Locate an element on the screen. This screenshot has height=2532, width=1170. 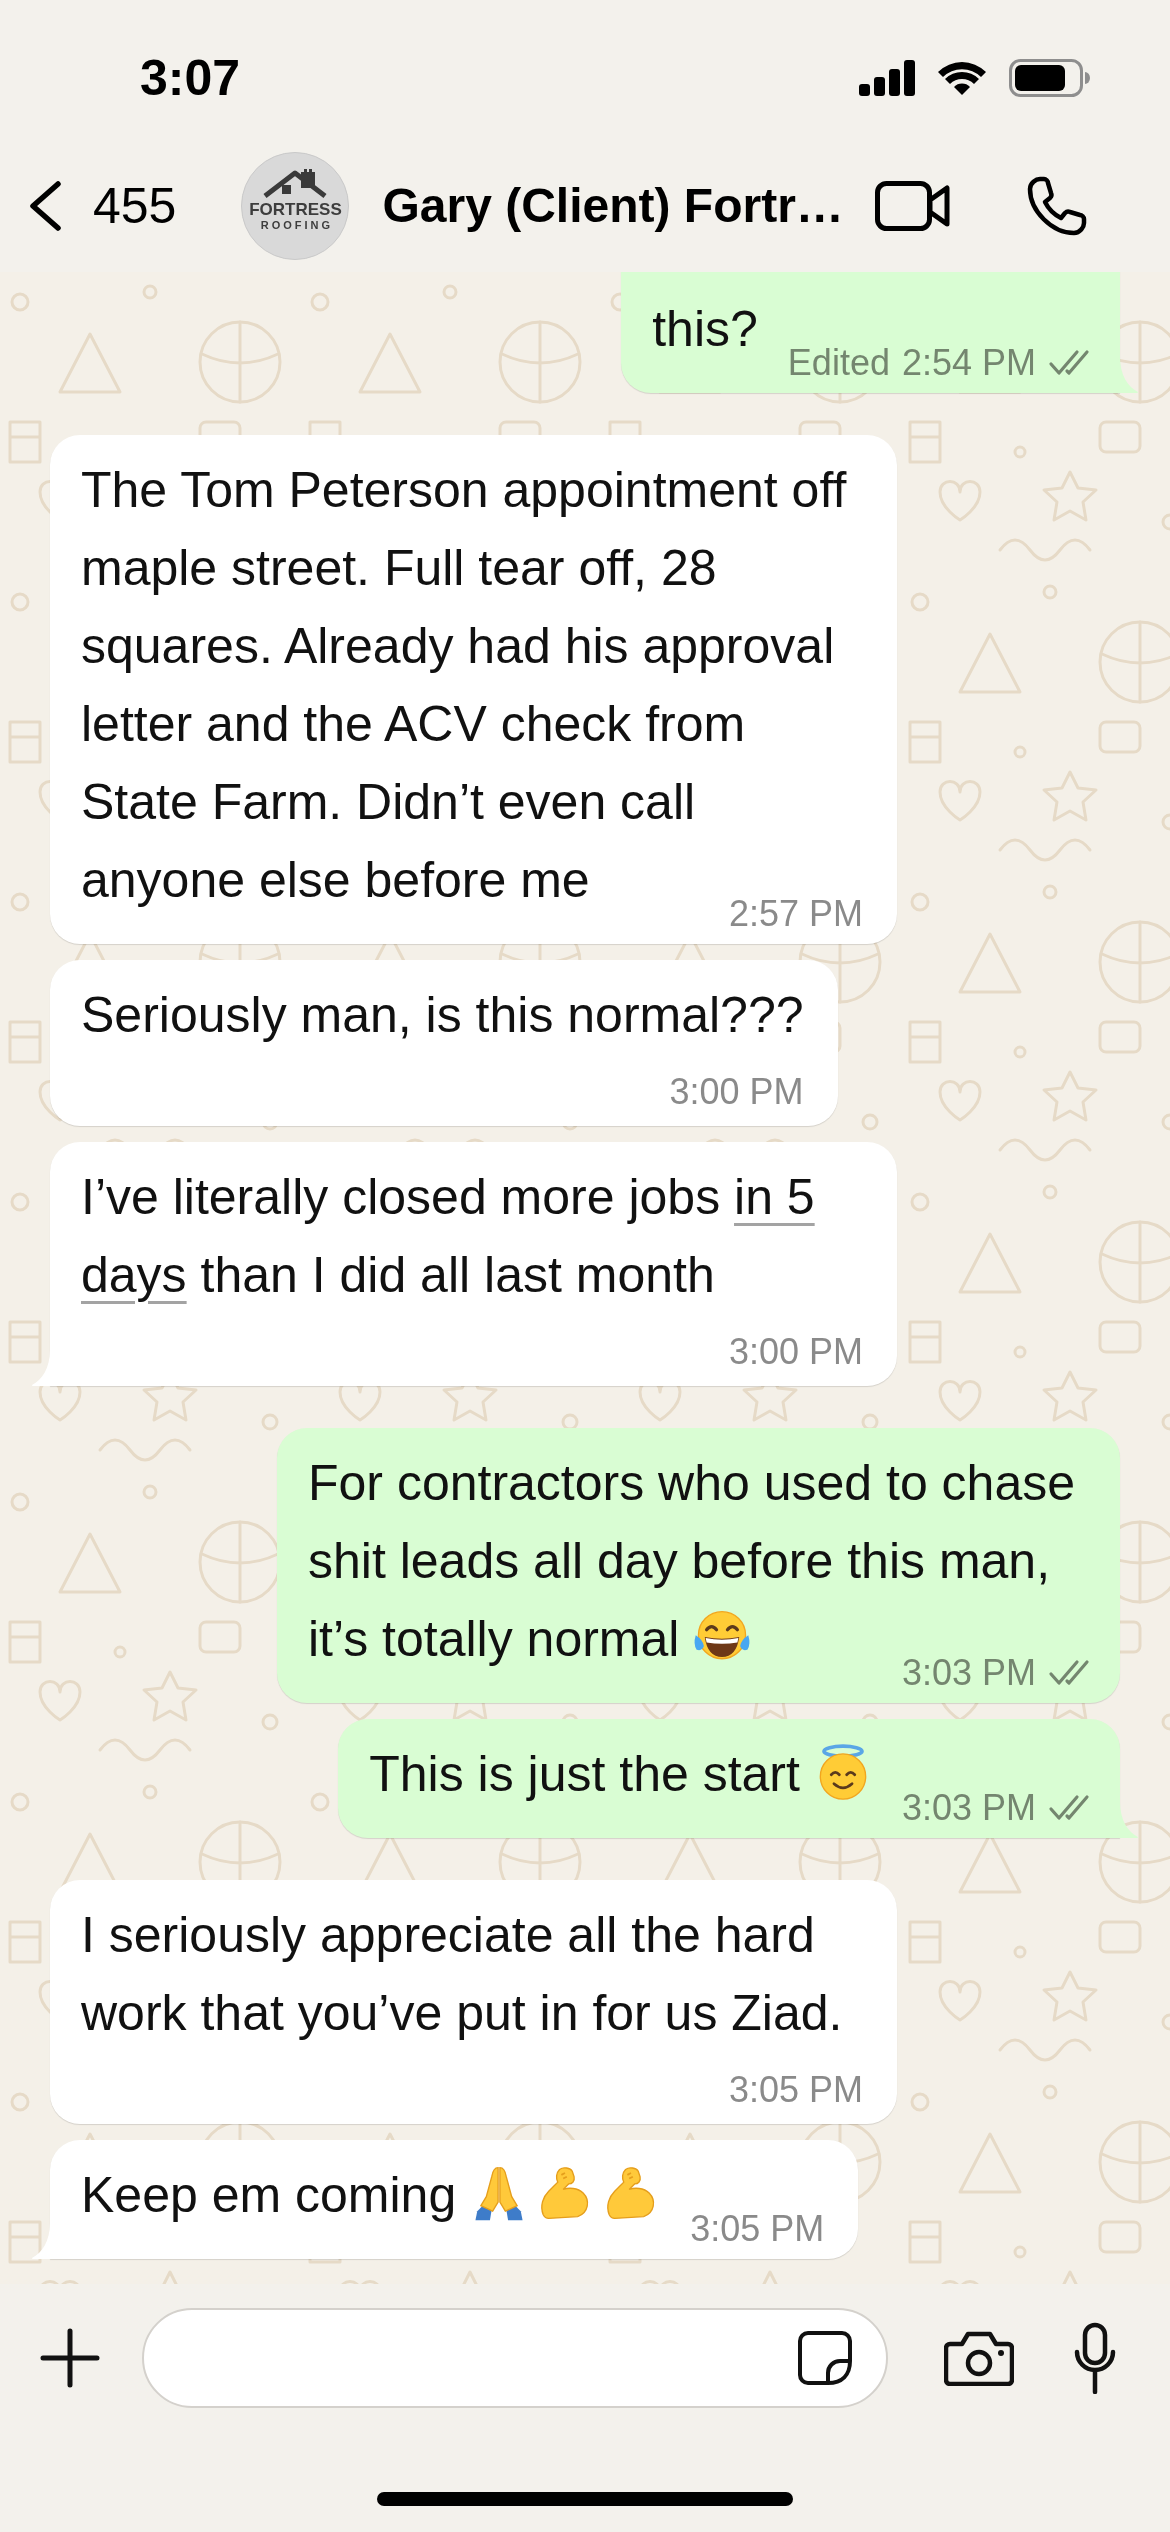
edited-label: Edited is located at coordinates (838, 363).